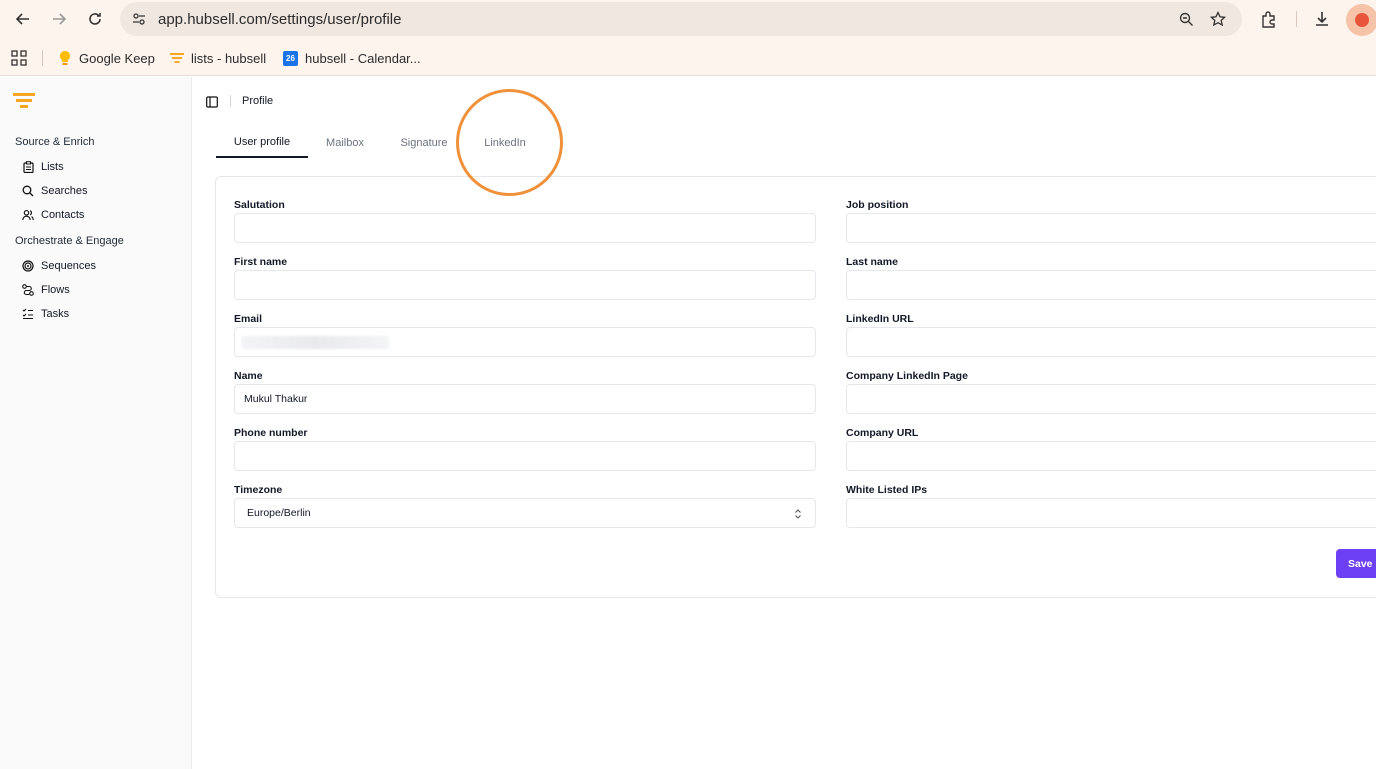 The width and height of the screenshot is (1376, 769). What do you see at coordinates (28, 290) in the screenshot?
I see `flow-icon` at bounding box center [28, 290].